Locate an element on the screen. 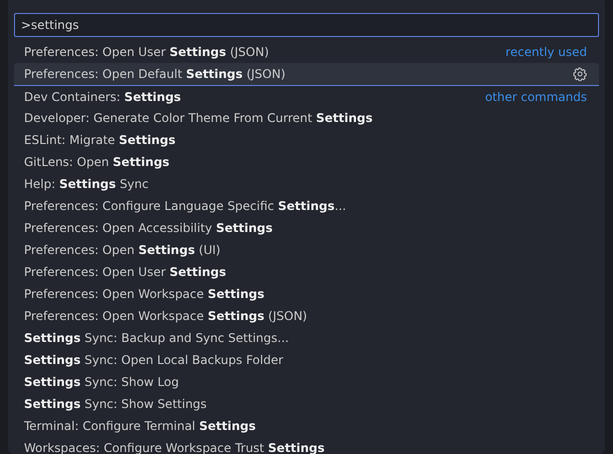 This screenshot has width=613, height=454. group-label: other commands is located at coordinates (536, 97).